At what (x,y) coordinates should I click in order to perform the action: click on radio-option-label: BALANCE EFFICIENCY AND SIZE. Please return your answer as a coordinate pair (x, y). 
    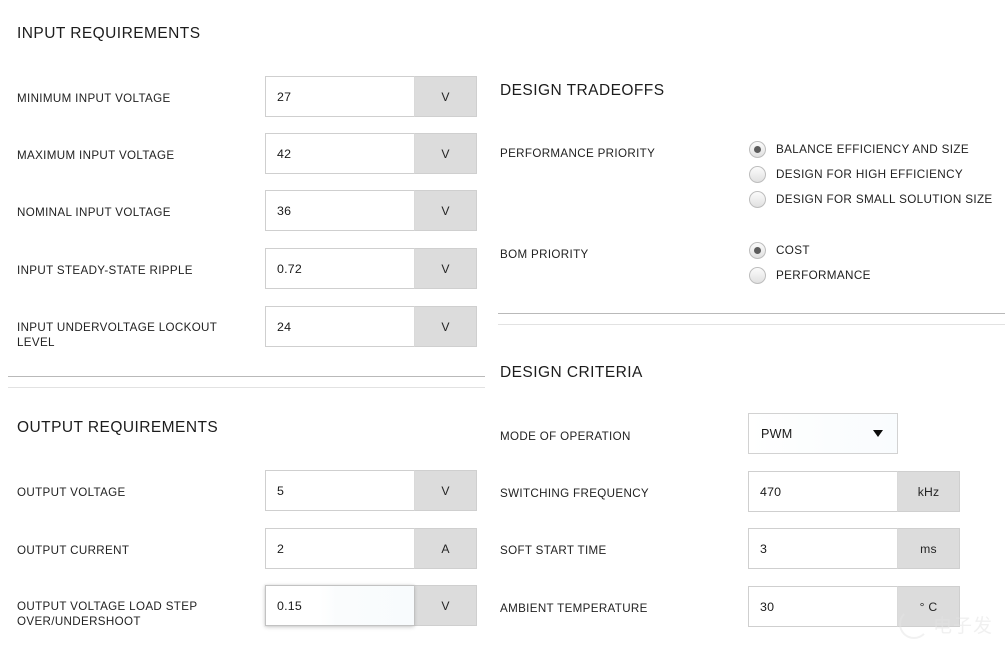
    Looking at the image, I should click on (873, 149).